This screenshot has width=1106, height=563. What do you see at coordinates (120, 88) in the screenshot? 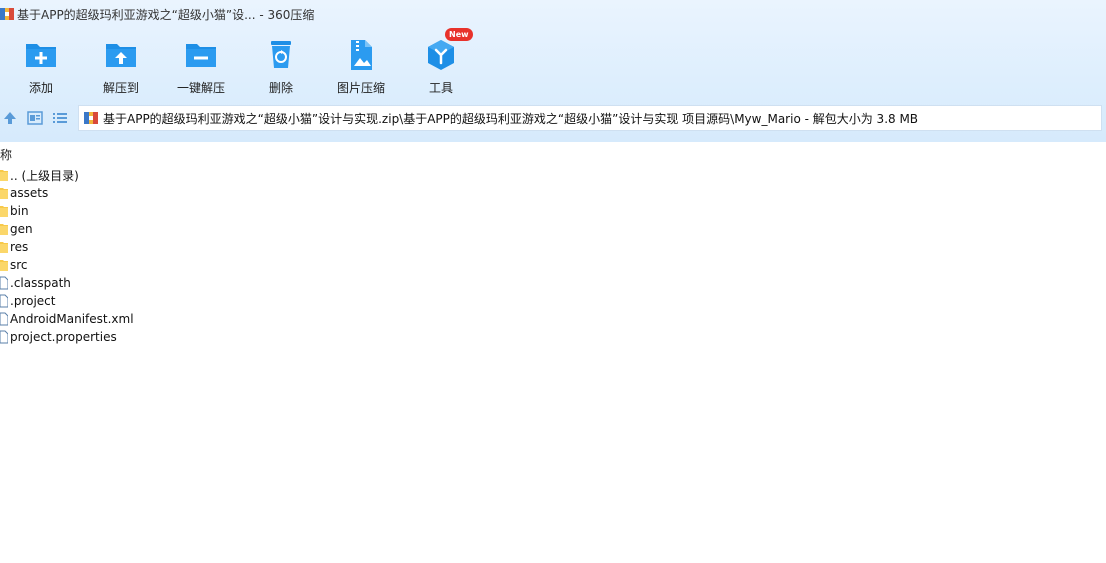
I see `extract-to-label: 解压到` at bounding box center [120, 88].